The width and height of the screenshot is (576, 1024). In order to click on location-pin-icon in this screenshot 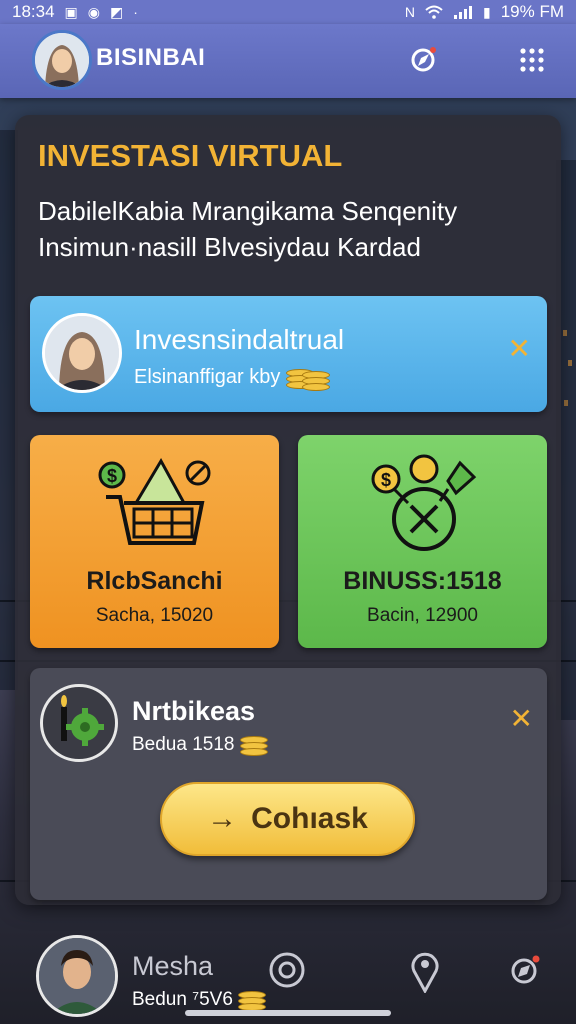, I will do `click(425, 971)`.